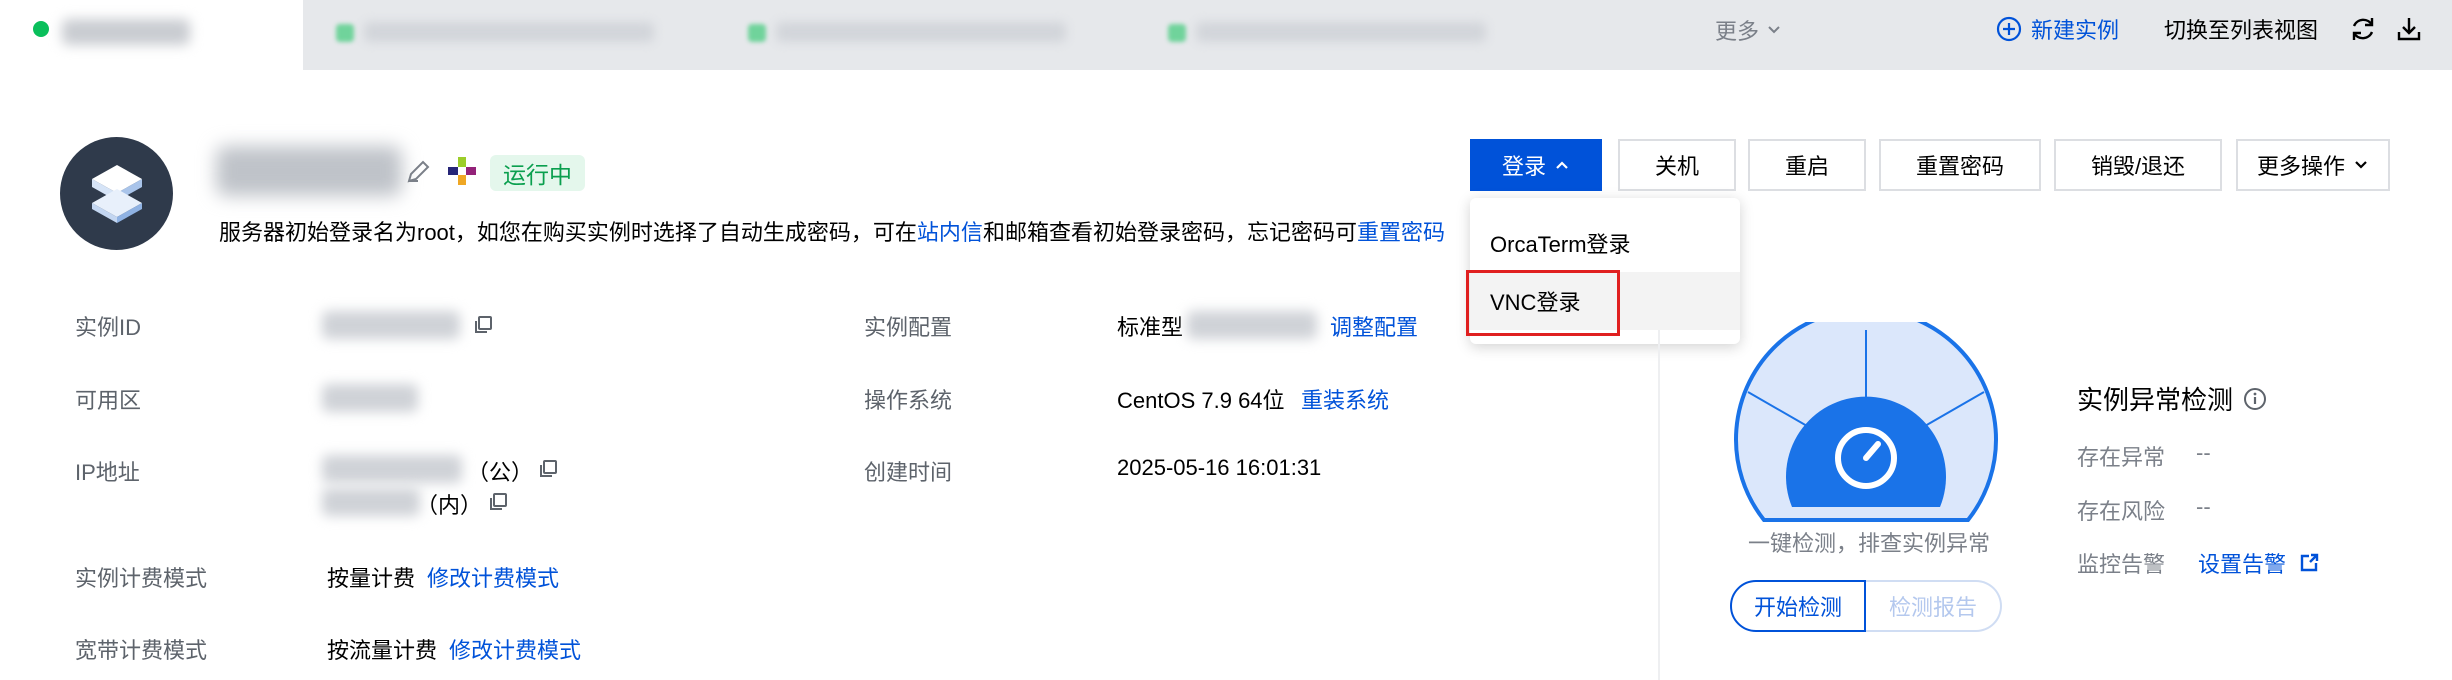 The height and width of the screenshot is (680, 2452). Describe the element at coordinates (1374, 326) in the screenshot. I see `adjust-config-link: 调整配置` at that location.